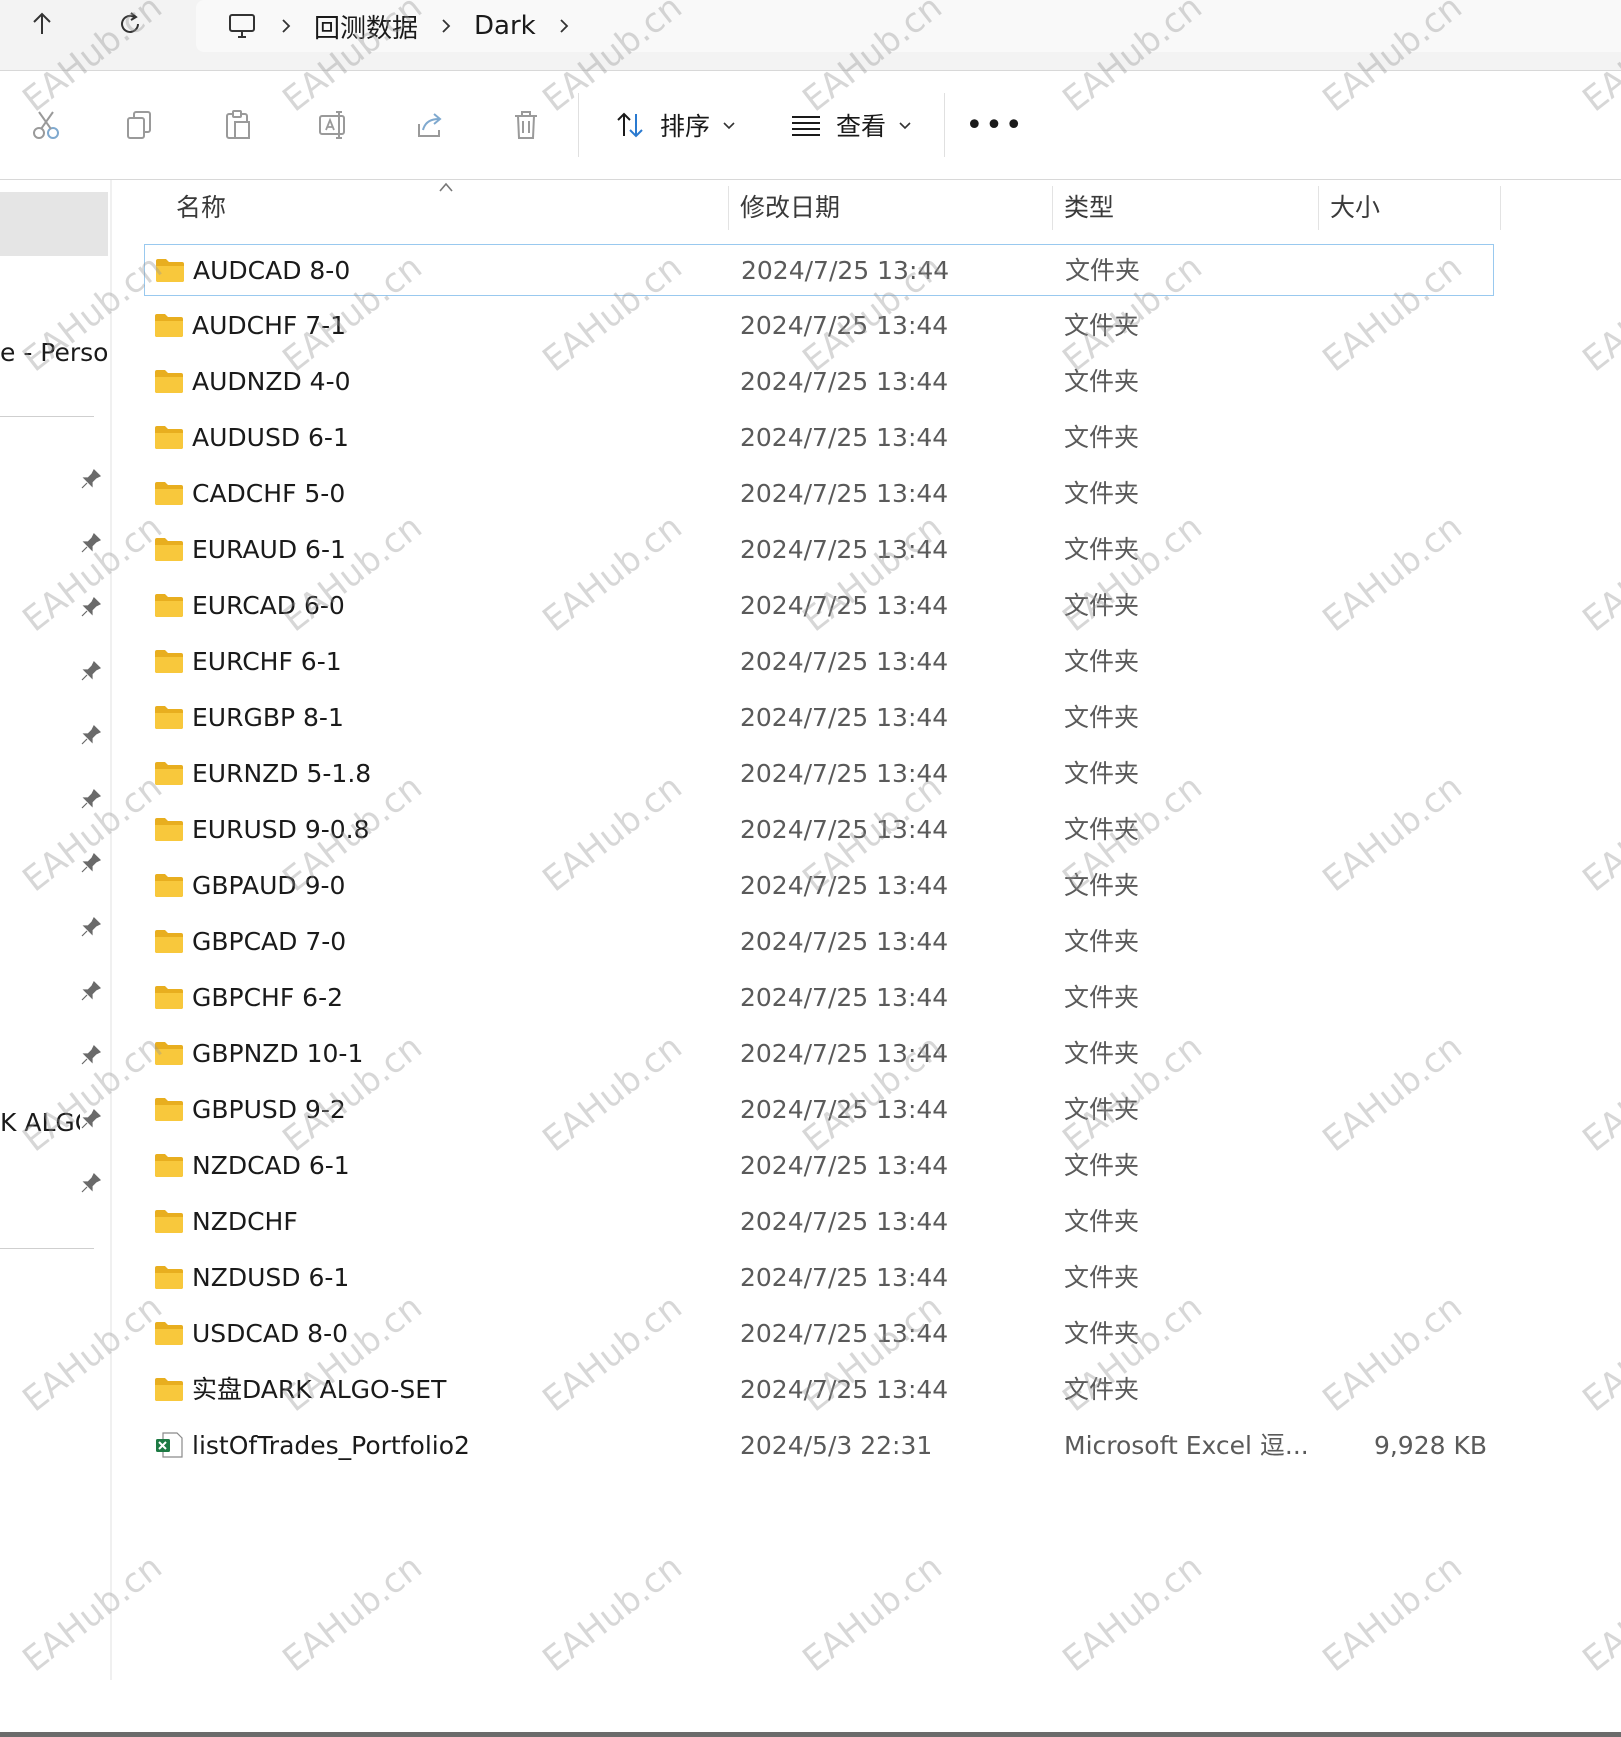  What do you see at coordinates (819, 606) in the screenshot?
I see `folder-row: EURCAD 6-0 2024/7/25 13:44 文件夹` at bounding box center [819, 606].